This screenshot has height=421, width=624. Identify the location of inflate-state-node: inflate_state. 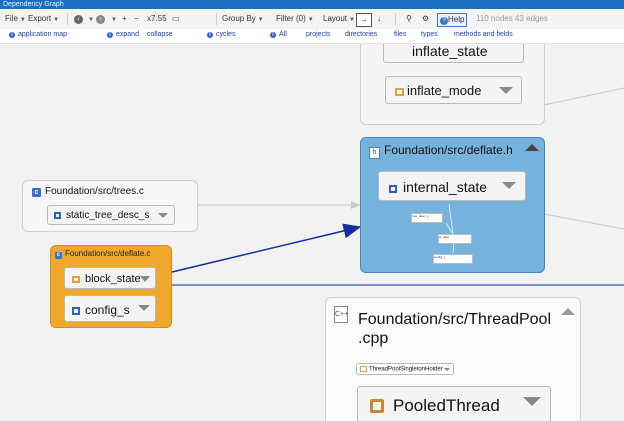
(453, 53).